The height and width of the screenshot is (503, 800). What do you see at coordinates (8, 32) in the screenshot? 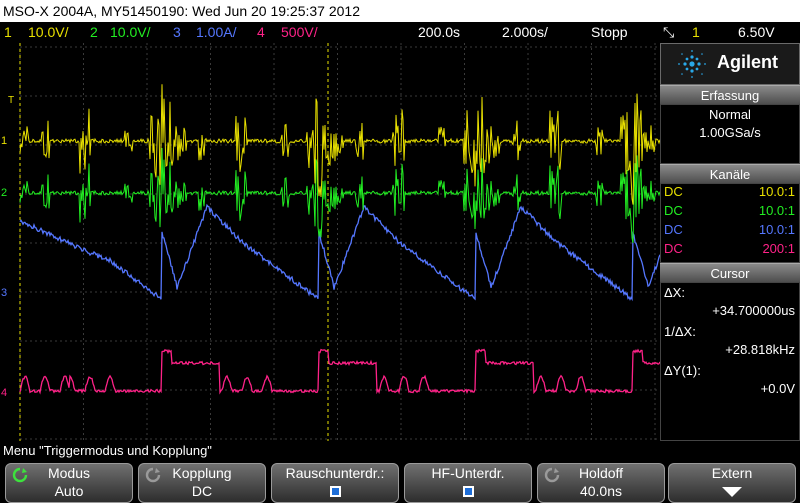
I see `ch1-number: 1` at bounding box center [8, 32].